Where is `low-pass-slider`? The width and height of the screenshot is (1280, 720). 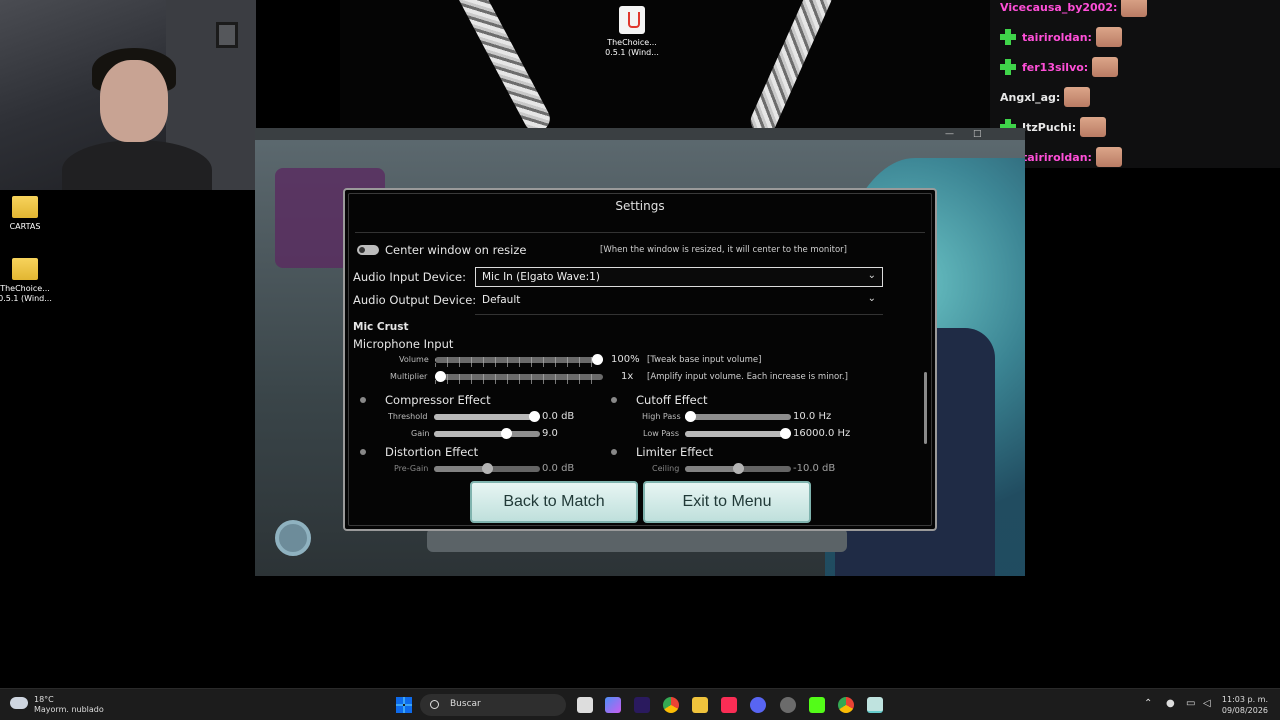 low-pass-slider is located at coordinates (738, 433).